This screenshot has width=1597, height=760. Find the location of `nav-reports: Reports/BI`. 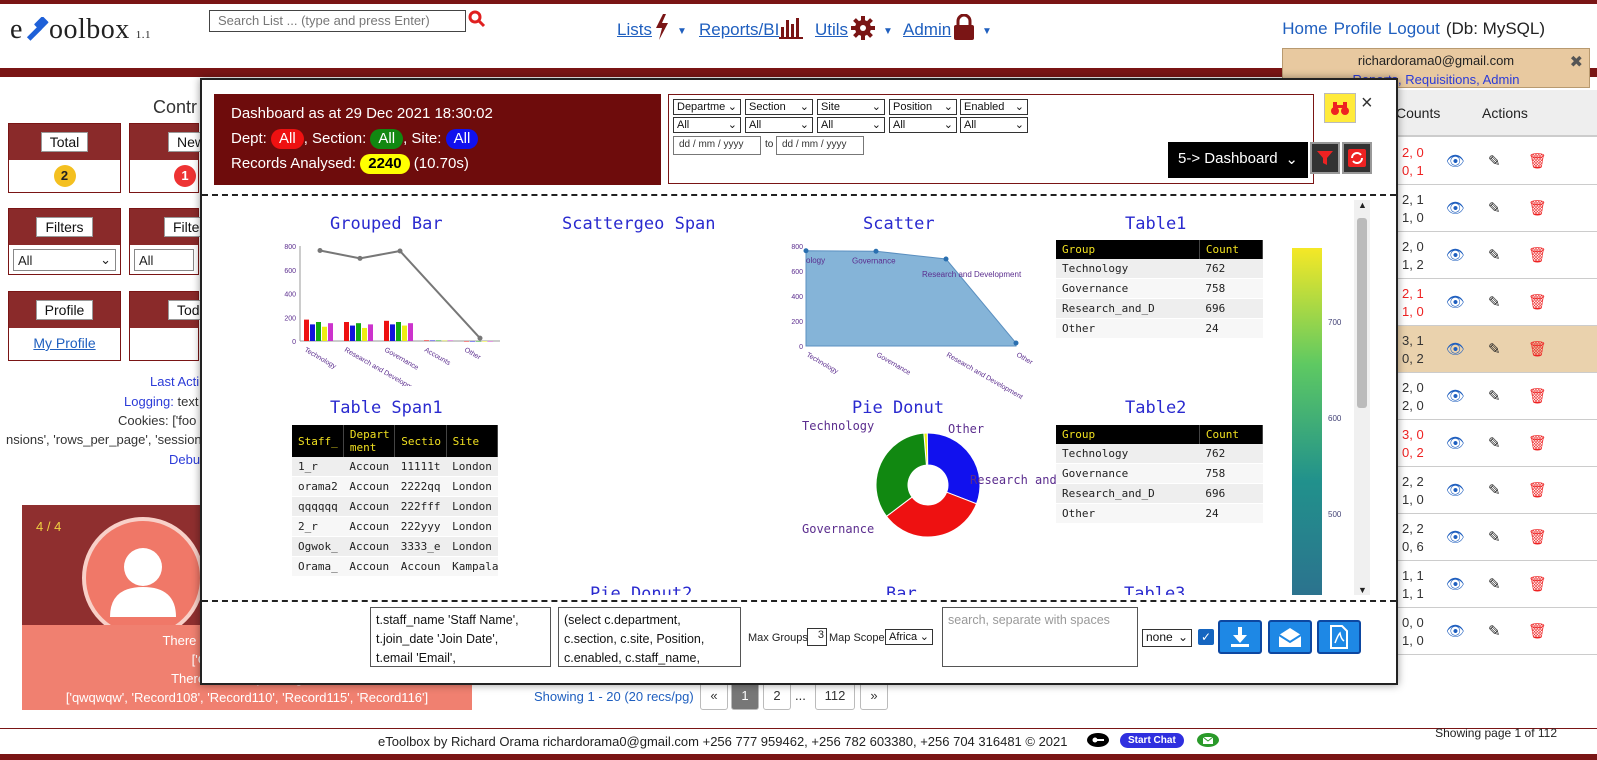

nav-reports: Reports/BI is located at coordinates (739, 30).